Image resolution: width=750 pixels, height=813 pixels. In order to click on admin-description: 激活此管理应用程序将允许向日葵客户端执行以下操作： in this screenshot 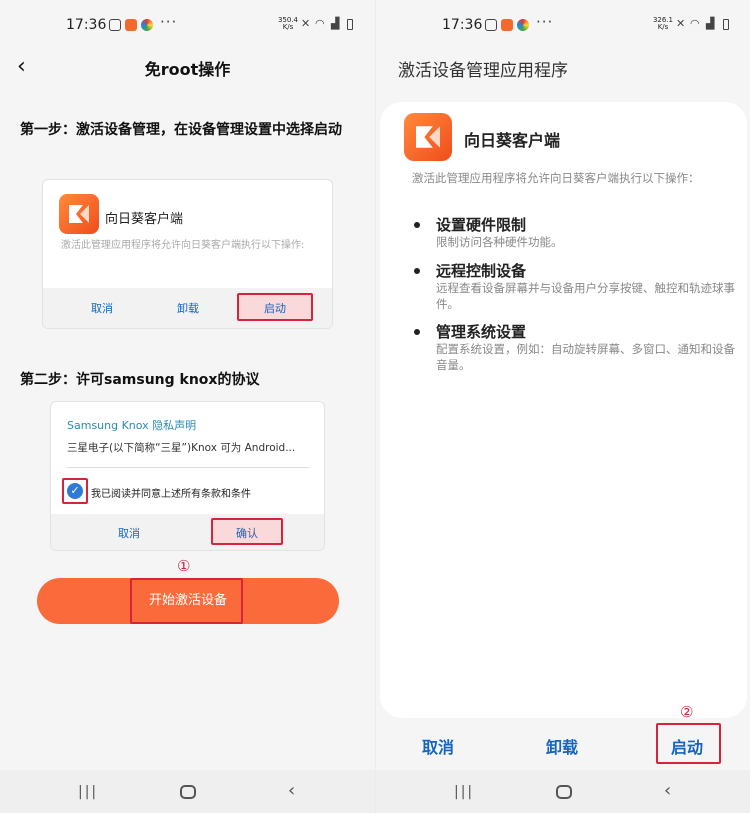, I will do `click(556, 178)`.